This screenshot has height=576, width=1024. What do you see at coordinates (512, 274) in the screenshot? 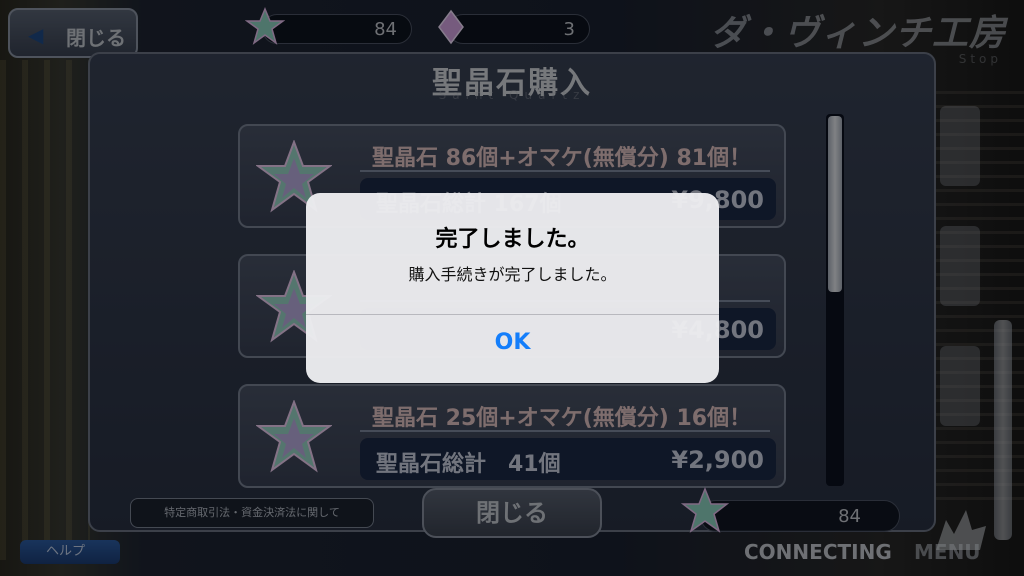
I see `alert-message: 購入手続きが完了しました。` at bounding box center [512, 274].